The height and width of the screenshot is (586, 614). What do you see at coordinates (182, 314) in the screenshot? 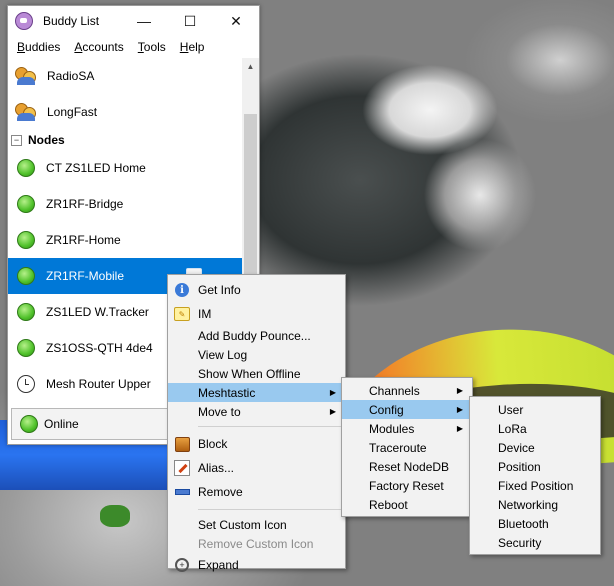
I see `im-icon: ✎` at bounding box center [182, 314].